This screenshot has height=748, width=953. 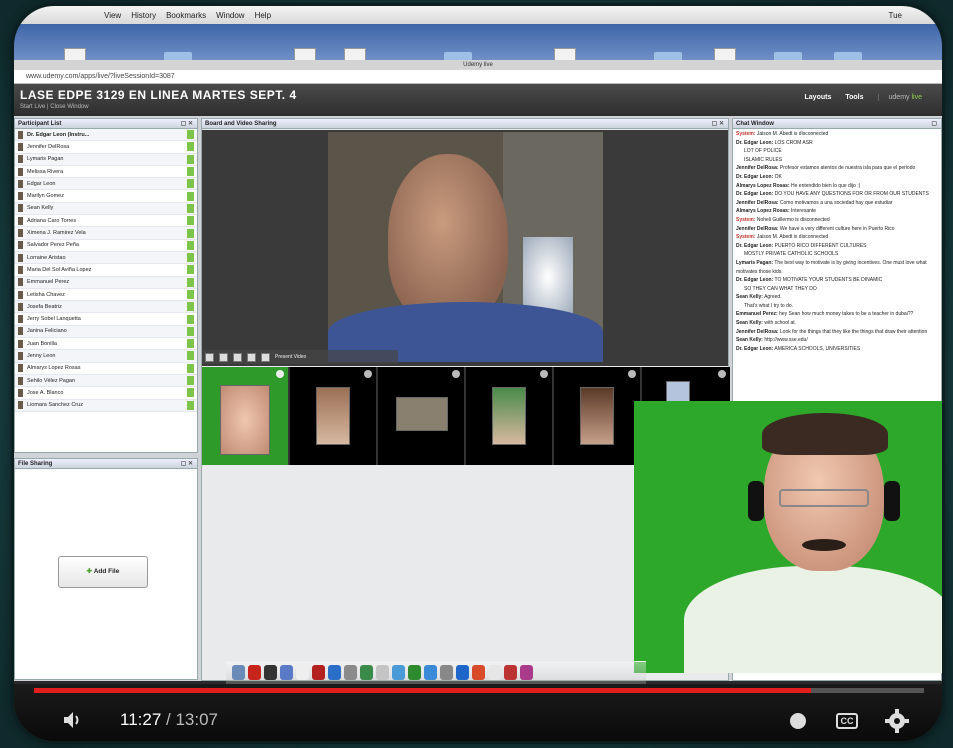 I want to click on main-video-feed, so click(x=465, y=247).